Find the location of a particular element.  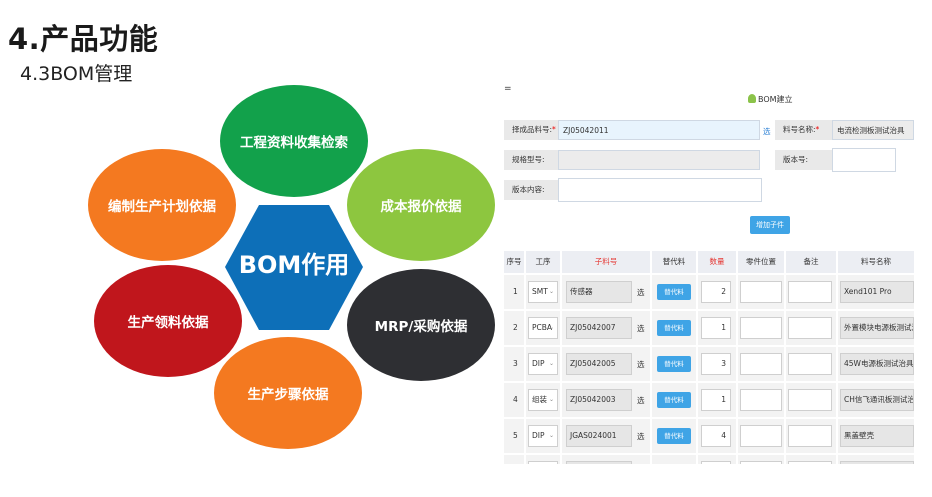

cell-child-part: 传感器 选 is located at coordinates (606, 292).